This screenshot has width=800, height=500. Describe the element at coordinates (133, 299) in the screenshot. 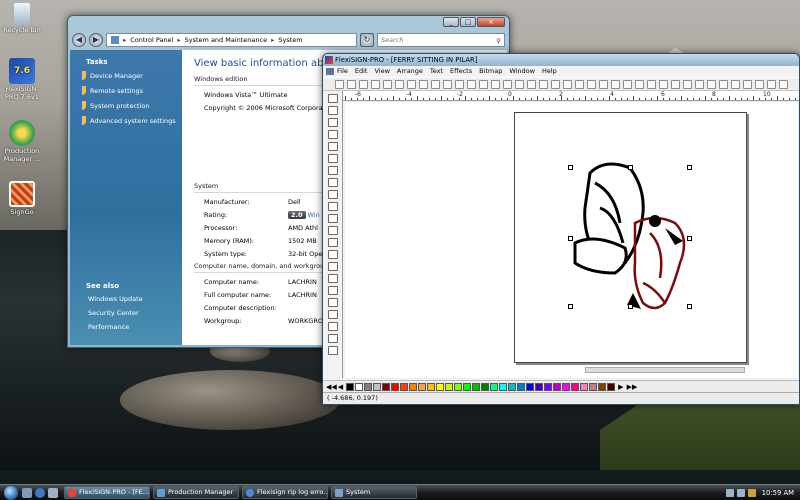

I see `see-also-windows-update: Windows Update` at that location.